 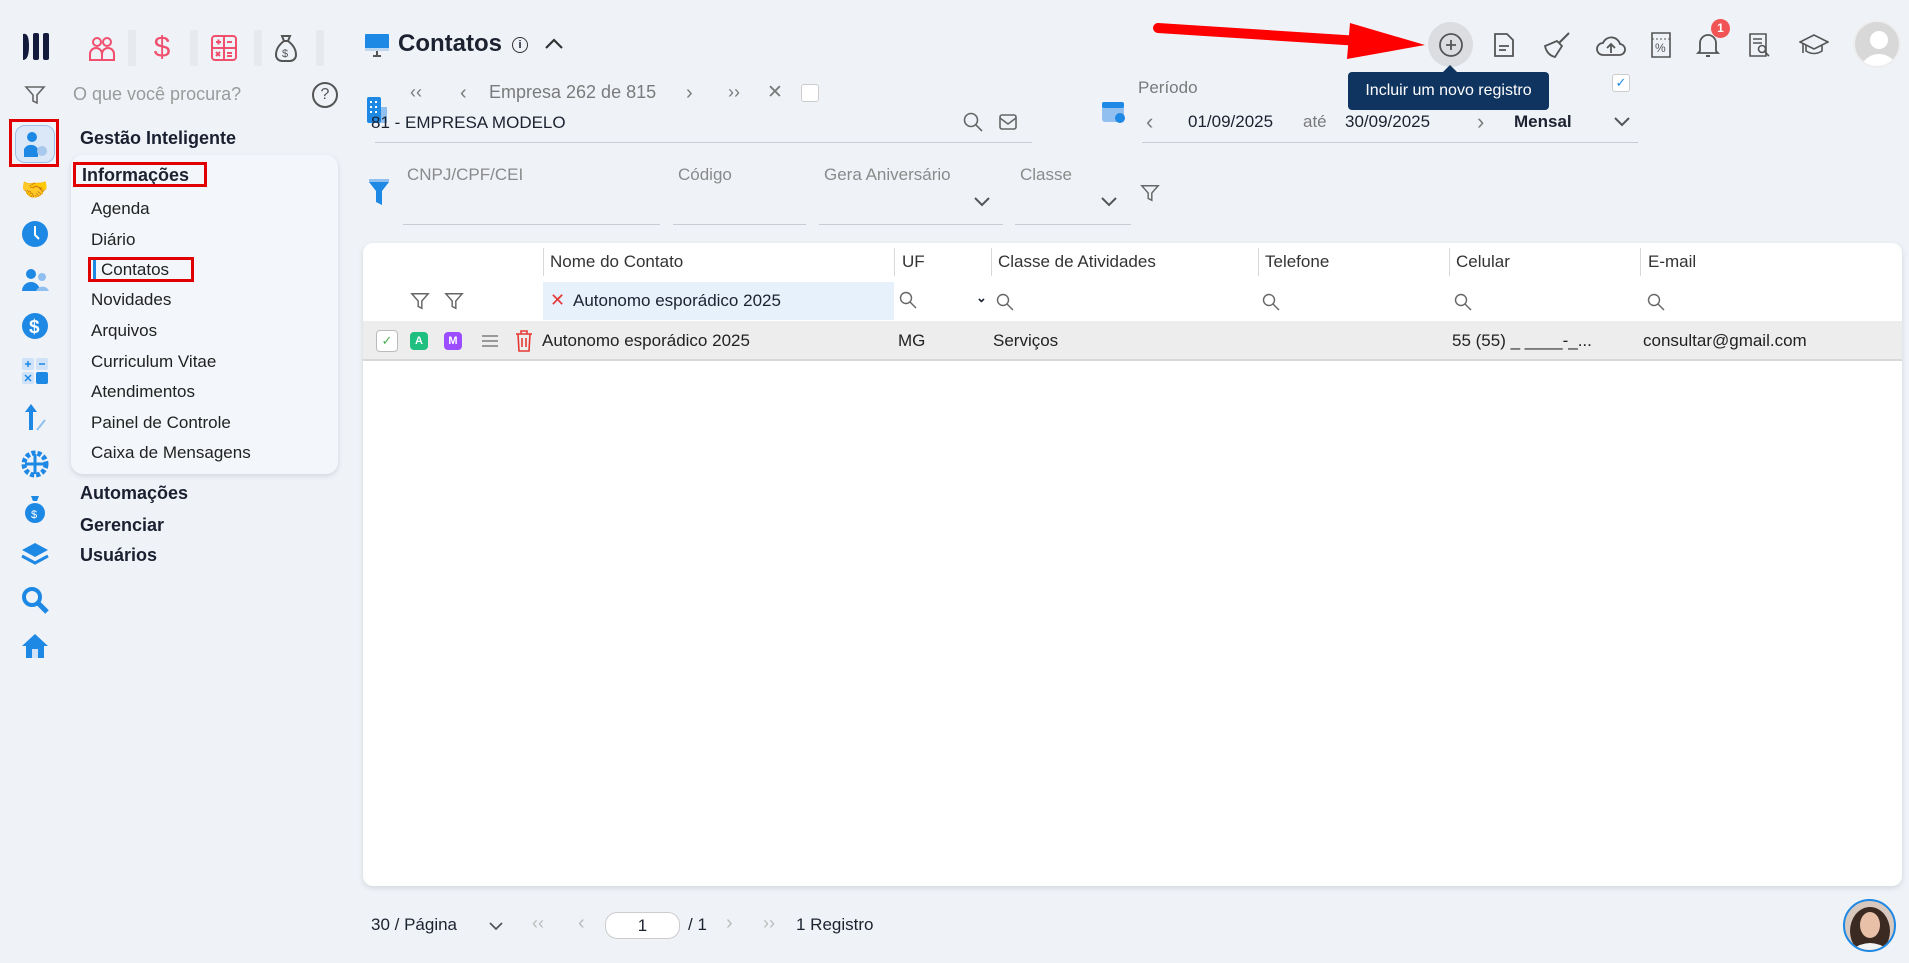 I want to click on uf-dropdown-chevron: ⌄, so click(x=981, y=298).